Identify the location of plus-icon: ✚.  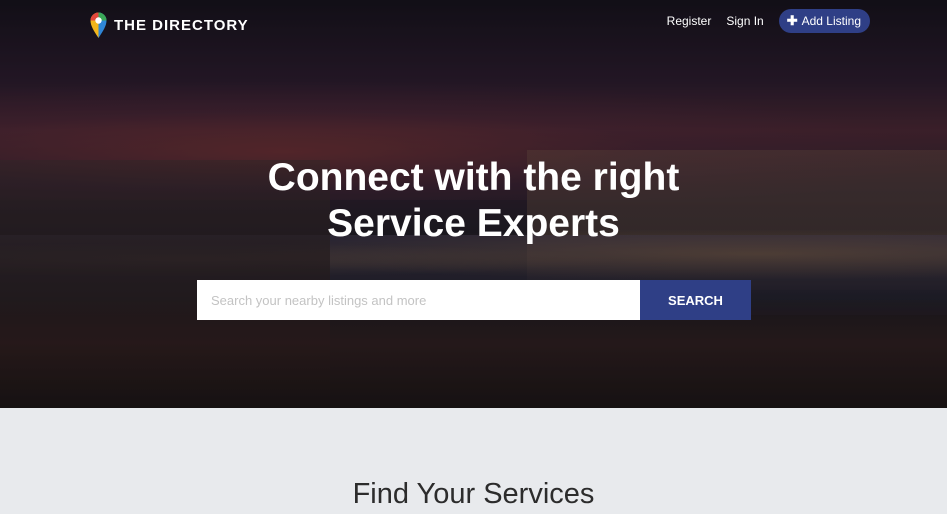
(792, 20).